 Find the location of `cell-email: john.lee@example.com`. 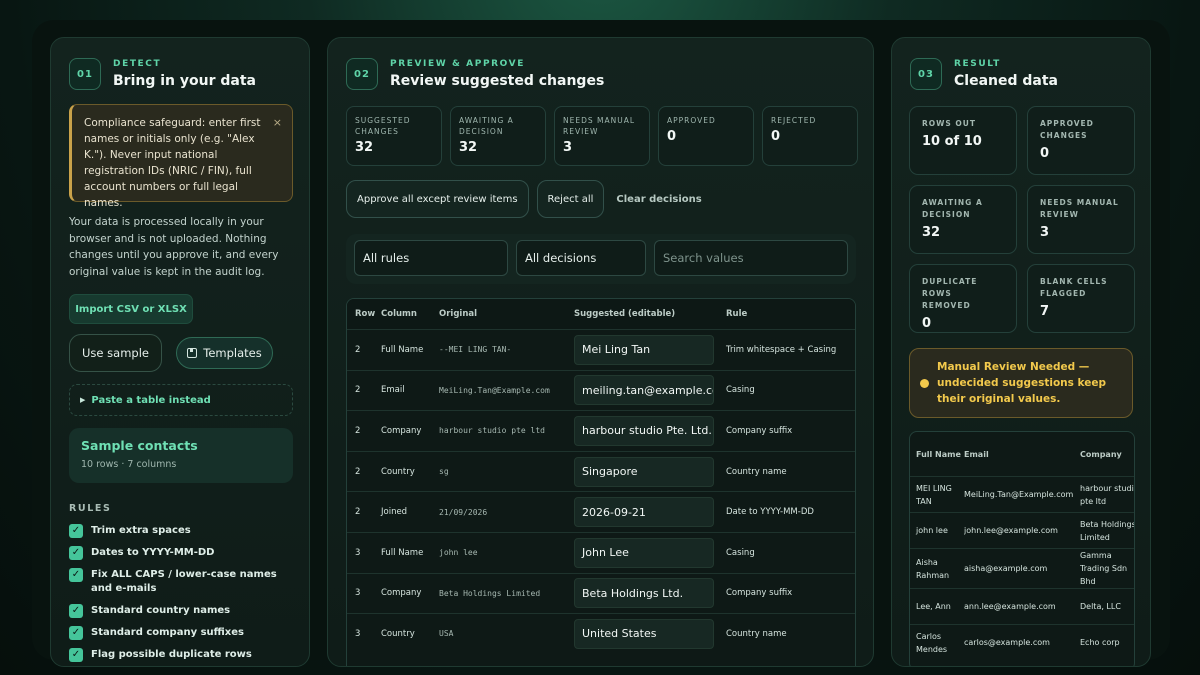

cell-email: john.lee@example.com is located at coordinates (1011, 530).